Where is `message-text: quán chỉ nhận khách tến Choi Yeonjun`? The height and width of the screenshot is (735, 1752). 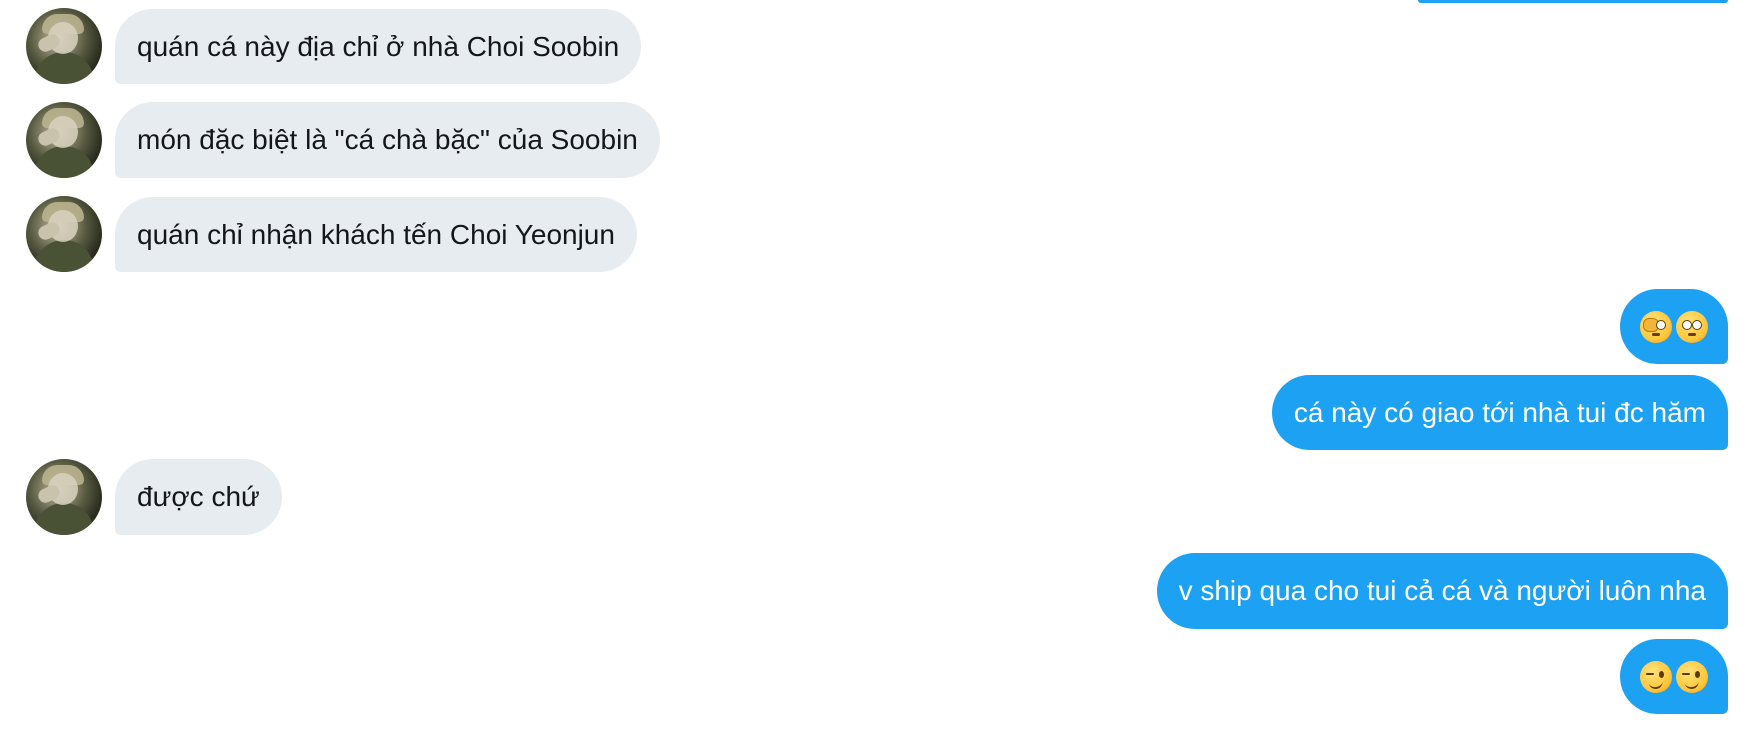 message-text: quán chỉ nhận khách tến Choi Yeonjun is located at coordinates (376, 234).